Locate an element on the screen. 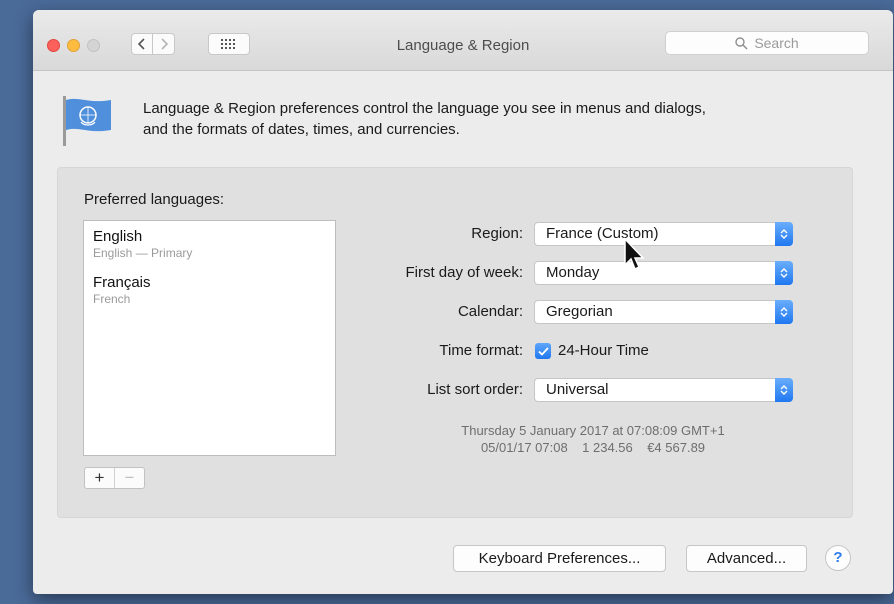 The width and height of the screenshot is (894, 604). add-remove-control: + − is located at coordinates (114, 478).